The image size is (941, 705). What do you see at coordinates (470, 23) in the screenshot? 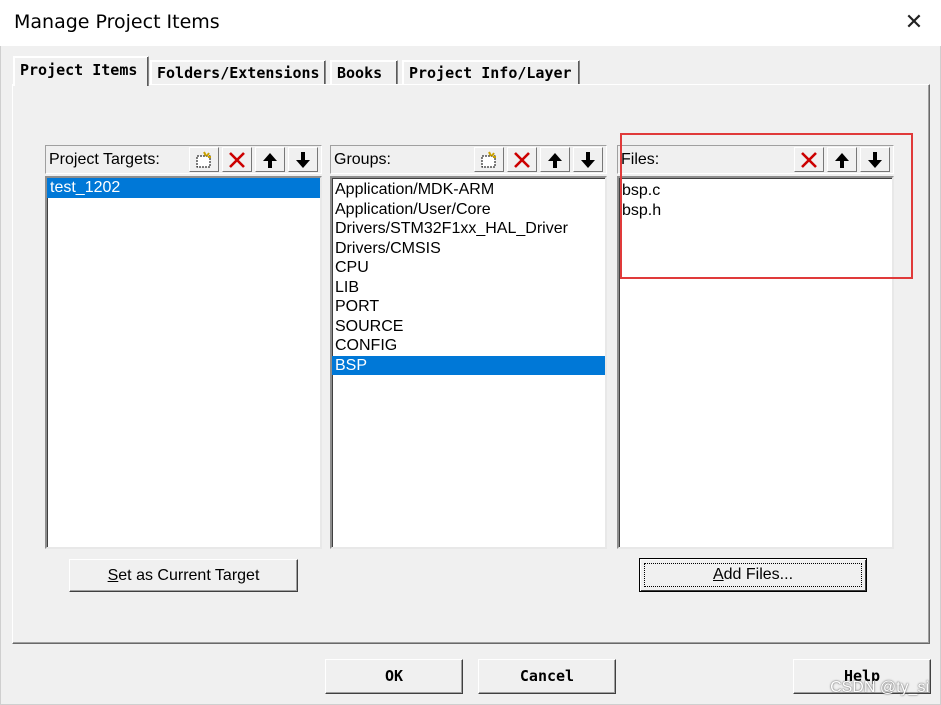
I see `title-bar: Manage Project Items ✕` at bounding box center [470, 23].